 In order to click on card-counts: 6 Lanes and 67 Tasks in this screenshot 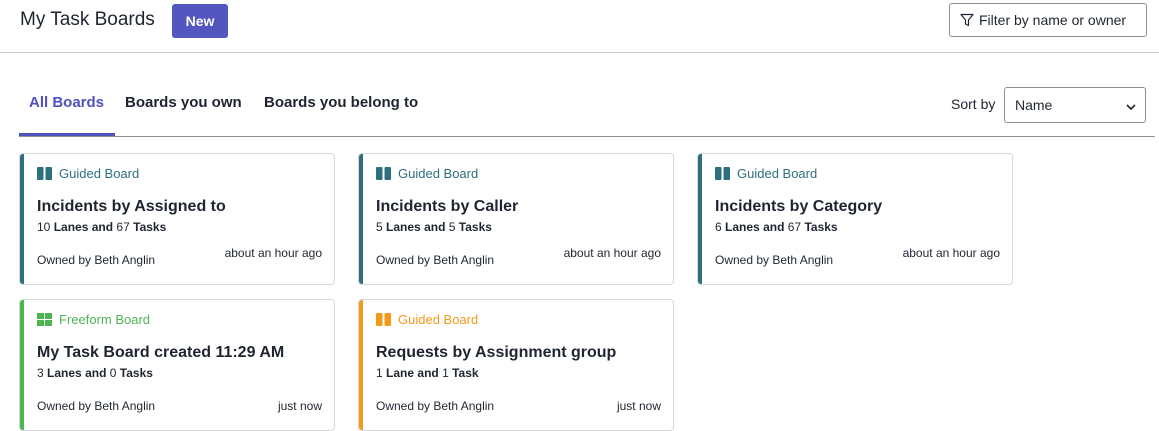, I will do `click(776, 227)`.